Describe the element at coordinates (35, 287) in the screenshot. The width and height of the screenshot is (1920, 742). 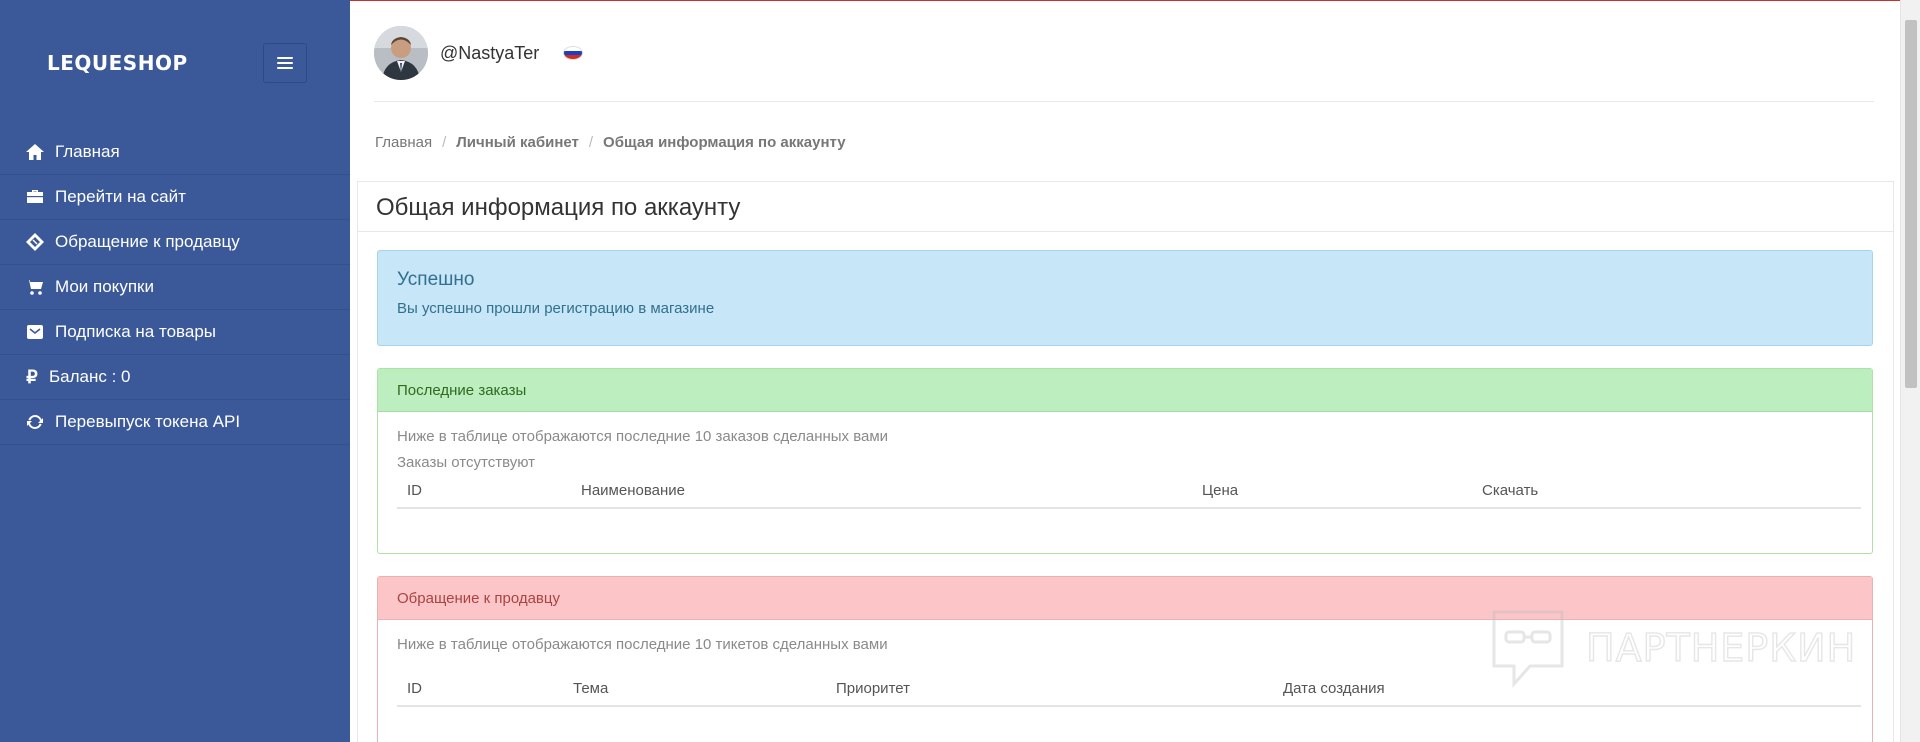
I see `cart-icon` at that location.